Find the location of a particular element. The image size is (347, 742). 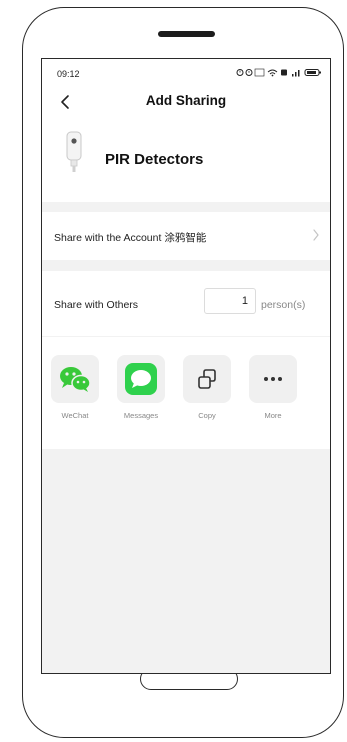

wechat-label: WeChat is located at coordinates (75, 415).